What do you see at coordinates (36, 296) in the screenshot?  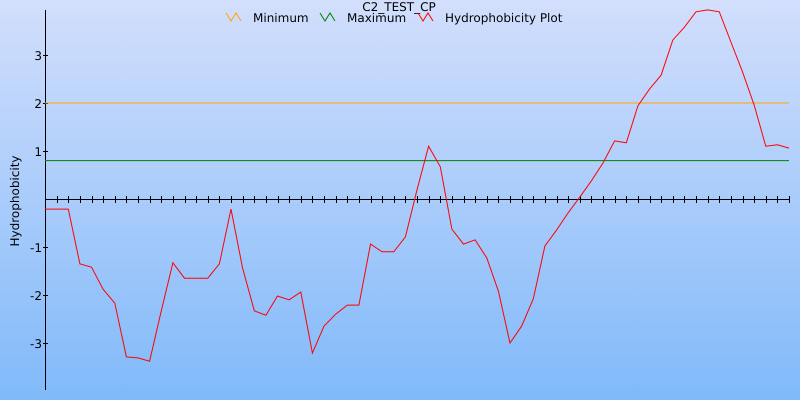 I see `tick-label: -2` at bounding box center [36, 296].